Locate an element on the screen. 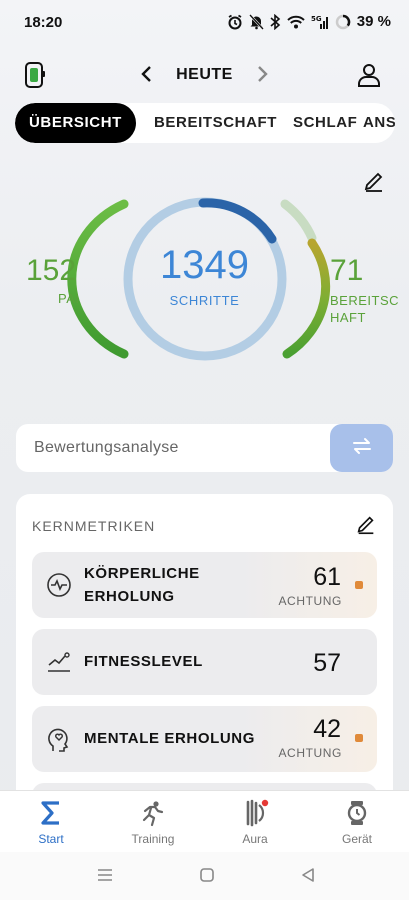 This screenshot has height=900, width=409. swap-arrows-icon is located at coordinates (362, 448).